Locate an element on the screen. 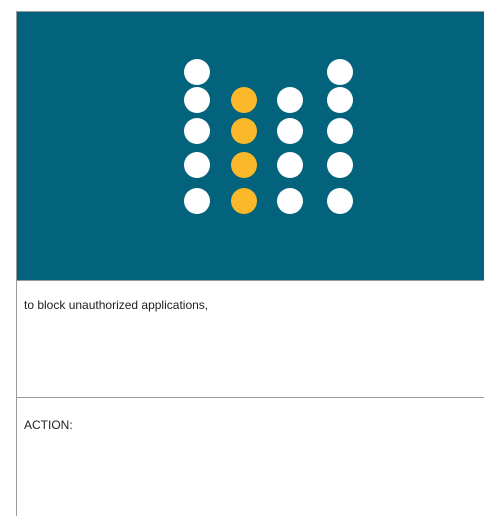 Image resolution: width=484 pixels, height=517 pixels. action-label: ACTION: is located at coordinates (48, 425).